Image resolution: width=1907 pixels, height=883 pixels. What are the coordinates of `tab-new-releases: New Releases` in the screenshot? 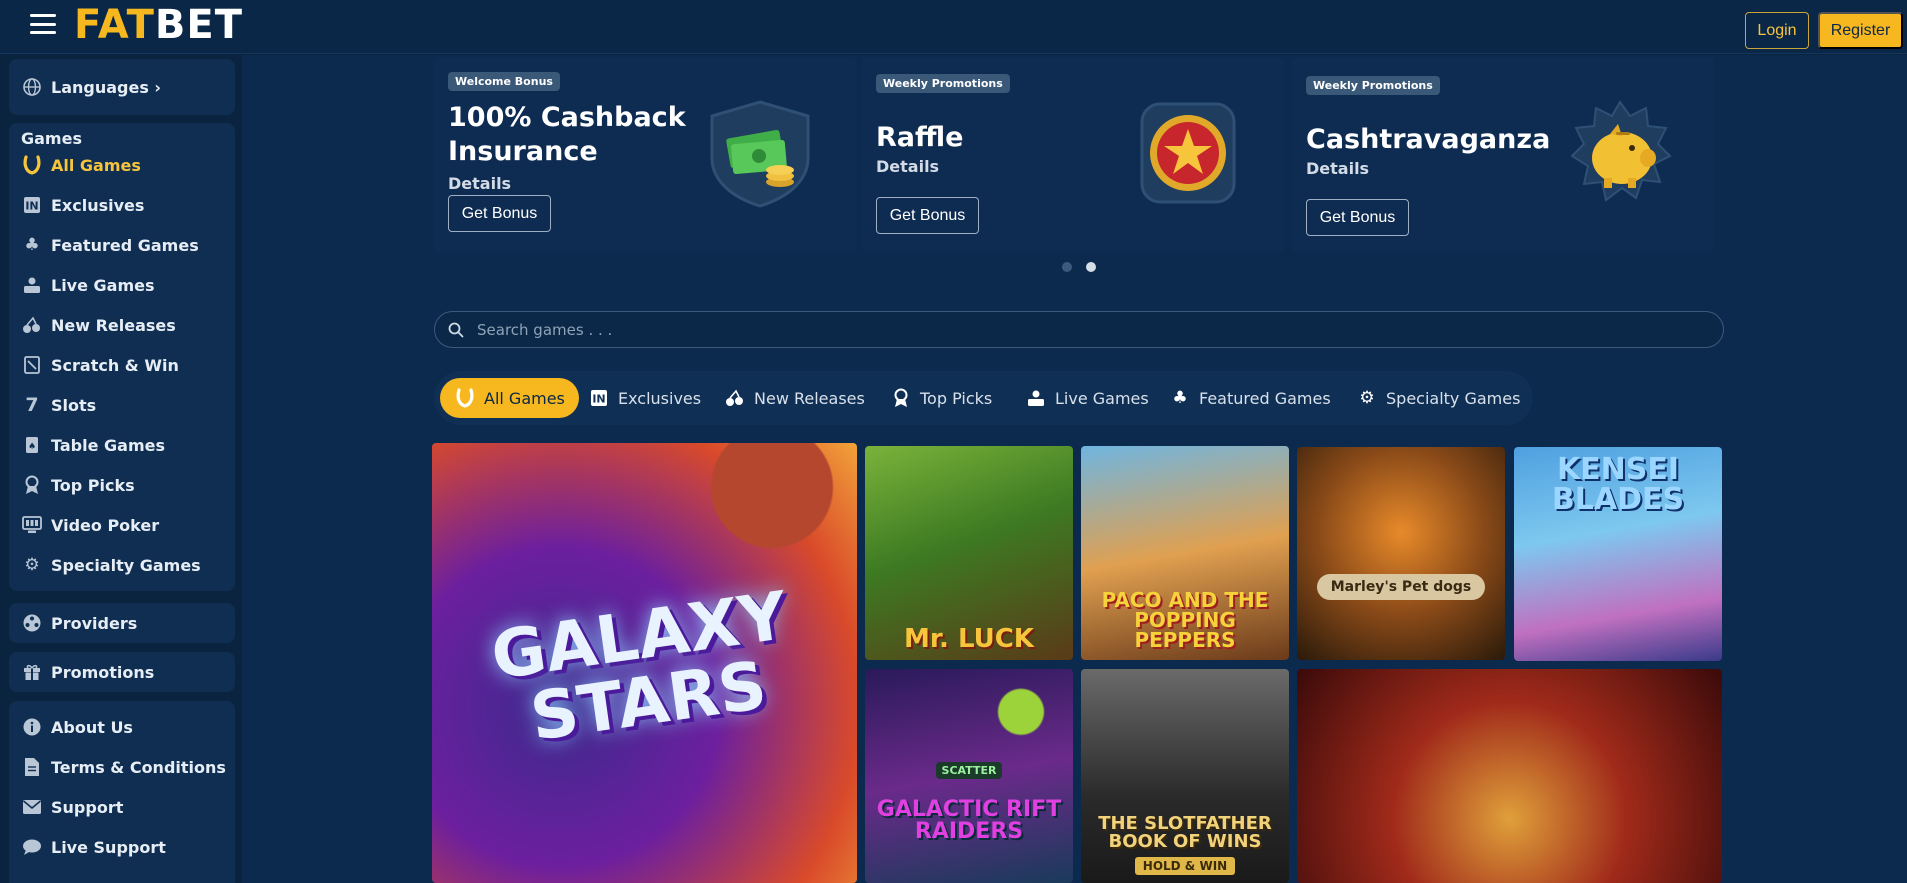 It's located at (794, 398).